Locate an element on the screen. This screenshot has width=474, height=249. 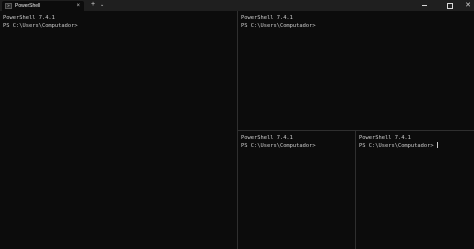
close-window-button: ✕ is located at coordinates (466, 5).